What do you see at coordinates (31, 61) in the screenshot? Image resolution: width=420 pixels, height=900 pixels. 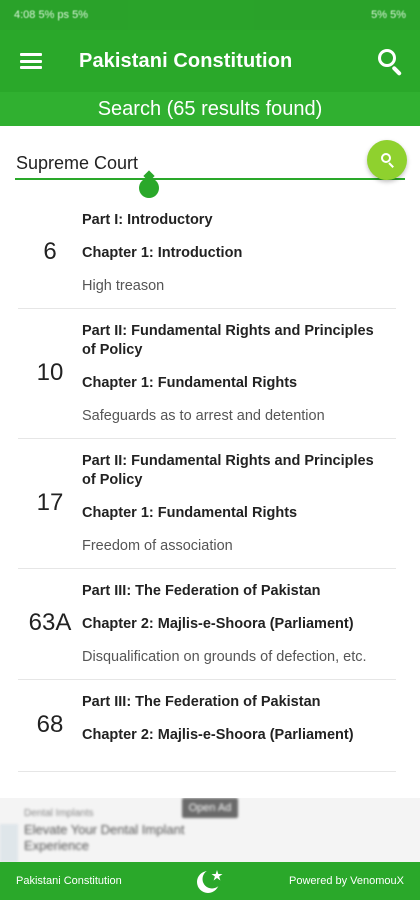 I see `hamburger-menu-icon` at bounding box center [31, 61].